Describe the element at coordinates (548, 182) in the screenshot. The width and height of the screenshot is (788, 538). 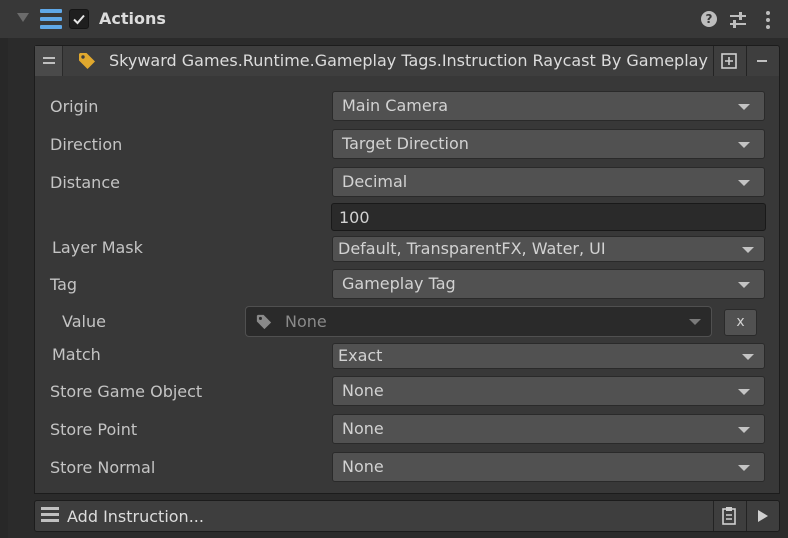
I see `distance-dropdown: Decimal` at that location.